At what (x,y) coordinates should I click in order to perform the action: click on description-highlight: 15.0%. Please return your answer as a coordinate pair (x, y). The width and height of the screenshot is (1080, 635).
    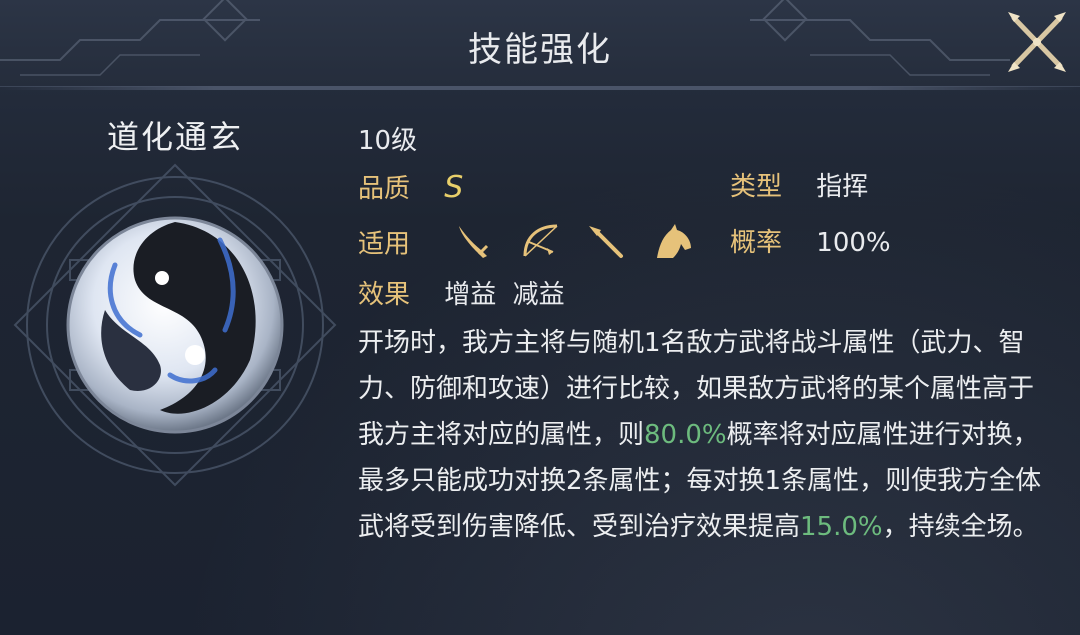
    Looking at the image, I should click on (841, 527).